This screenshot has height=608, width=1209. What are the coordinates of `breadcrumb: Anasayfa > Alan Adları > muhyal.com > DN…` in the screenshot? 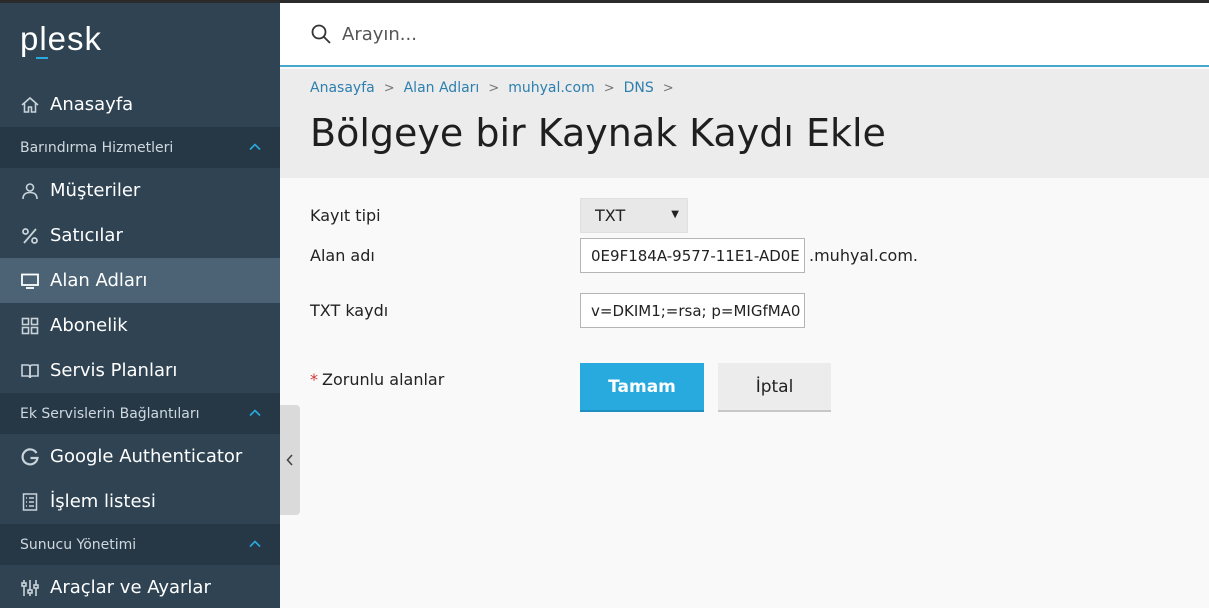 It's located at (496, 88).